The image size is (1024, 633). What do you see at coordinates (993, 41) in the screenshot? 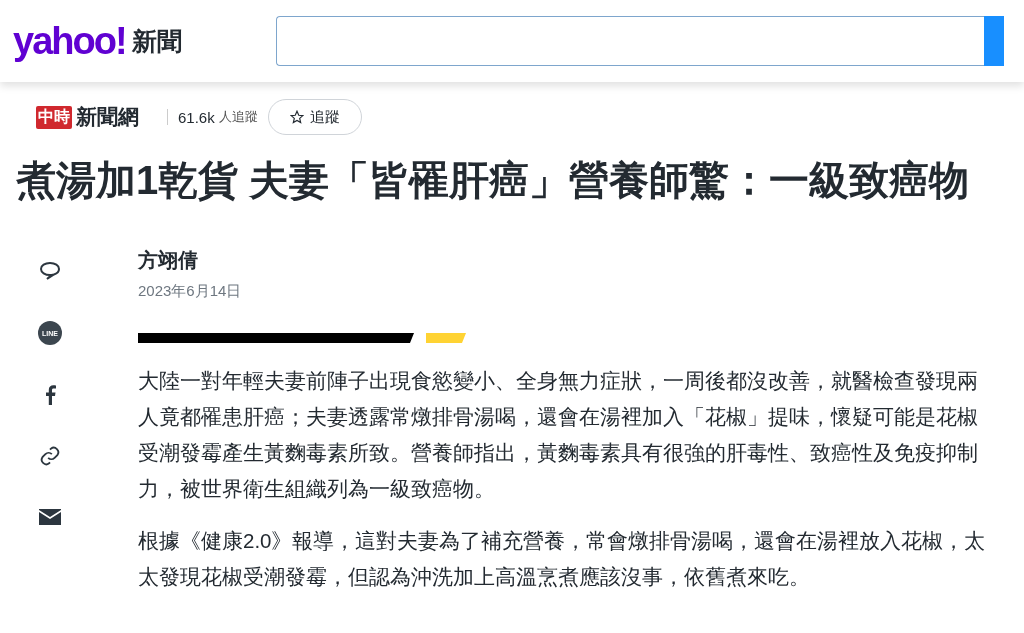
I see `search-button` at bounding box center [993, 41].